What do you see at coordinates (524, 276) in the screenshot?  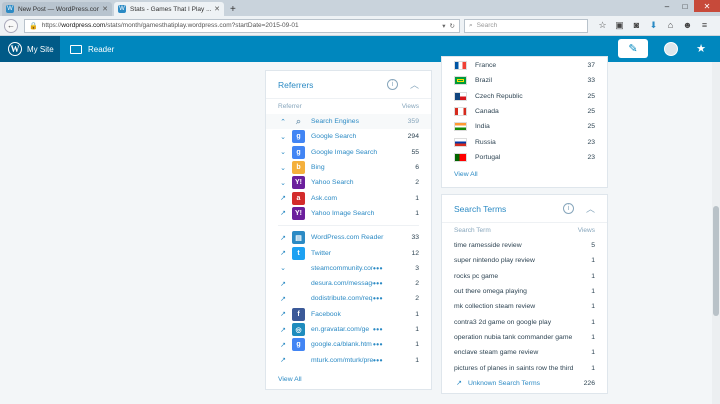 I see `search-term-row: rocks pc game 1` at bounding box center [524, 276].